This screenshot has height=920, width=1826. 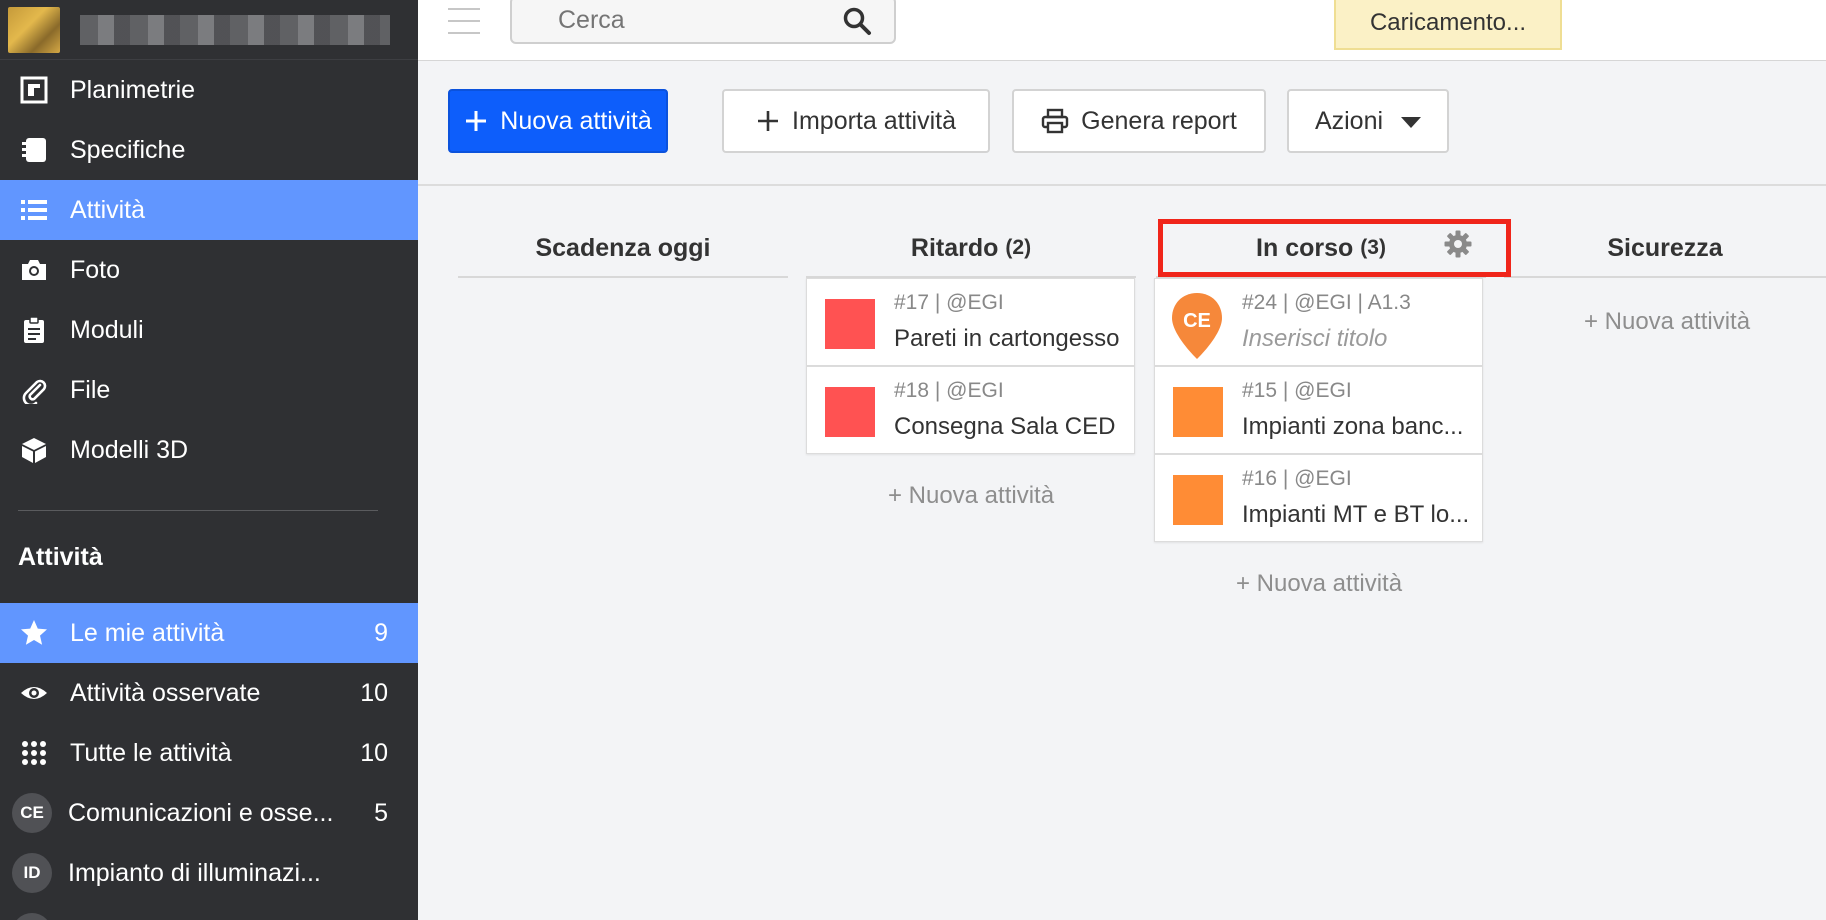 What do you see at coordinates (209, 90) in the screenshot?
I see `sidebar-item-planimetrie: Planimetrie` at bounding box center [209, 90].